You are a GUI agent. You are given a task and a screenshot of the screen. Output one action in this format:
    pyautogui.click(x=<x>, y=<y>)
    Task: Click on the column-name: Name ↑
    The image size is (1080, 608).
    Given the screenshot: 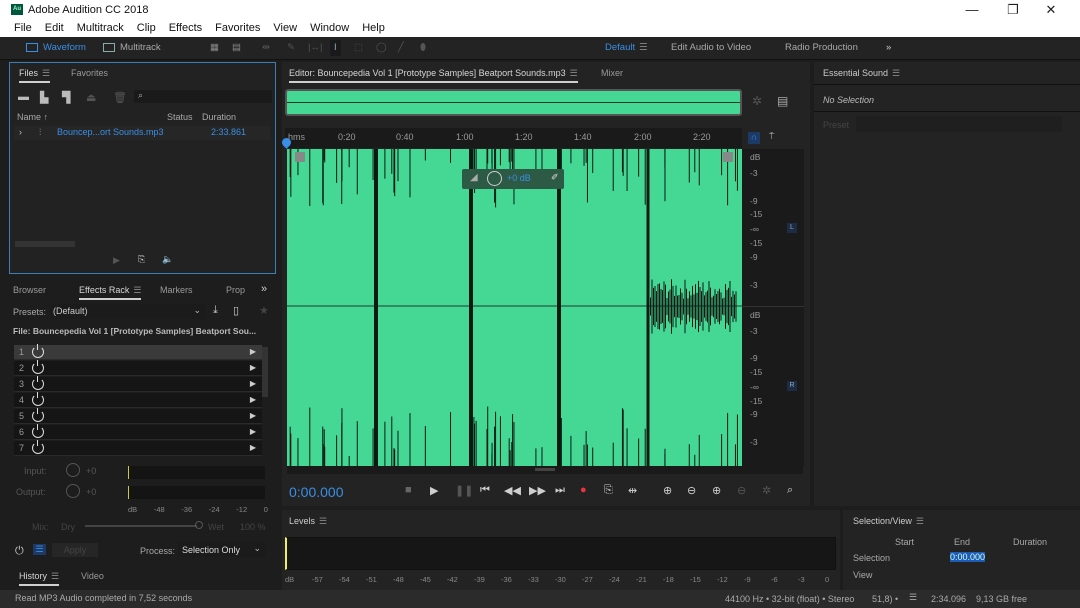 What is the action you would take?
    pyautogui.click(x=32, y=117)
    